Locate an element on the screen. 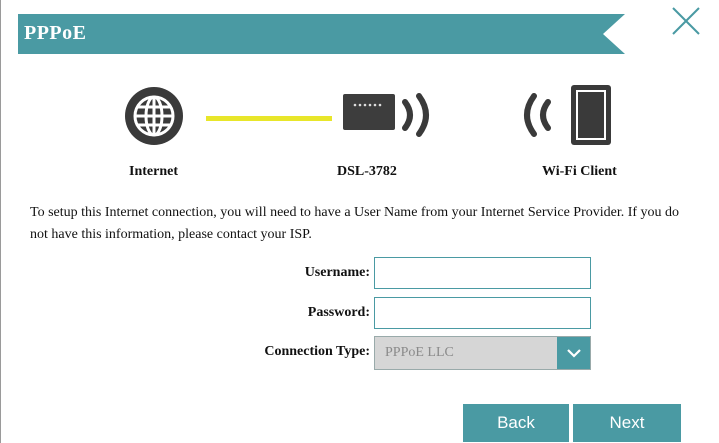 This screenshot has width=719, height=443. connection-type-value: PPPoE LLC is located at coordinates (419, 352).